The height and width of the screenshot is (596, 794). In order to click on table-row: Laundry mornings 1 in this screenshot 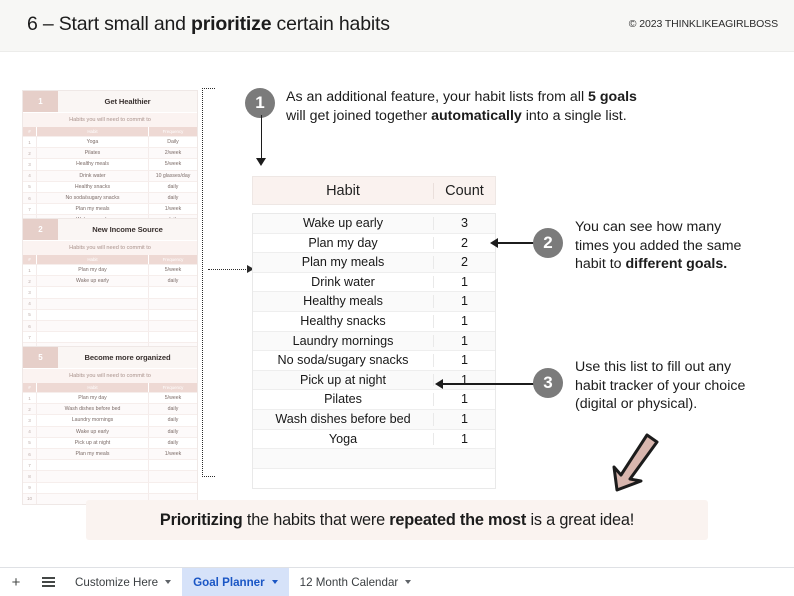, I will do `click(374, 341)`.